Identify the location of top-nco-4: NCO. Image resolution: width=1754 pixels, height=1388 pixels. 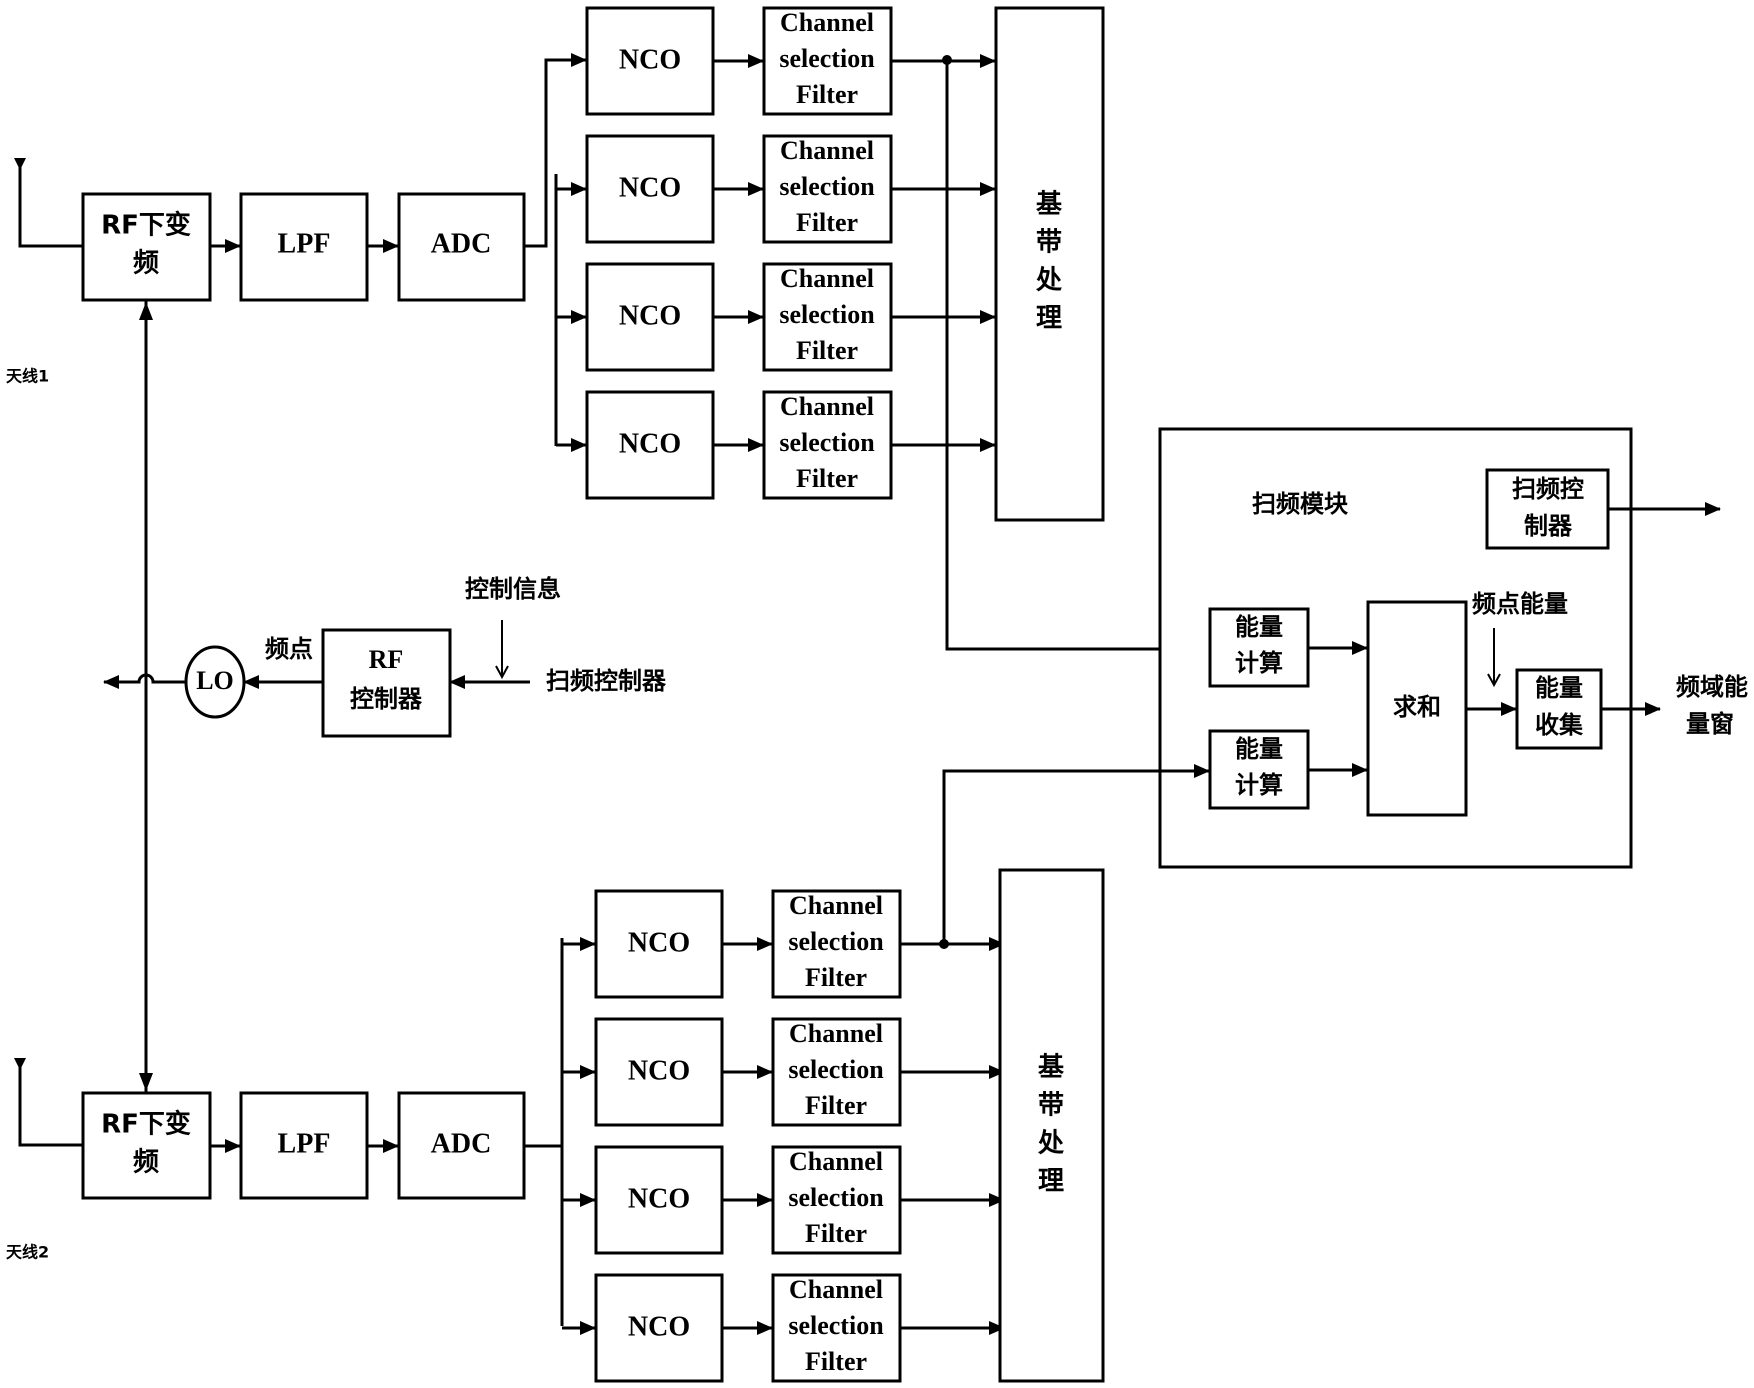
(650, 445).